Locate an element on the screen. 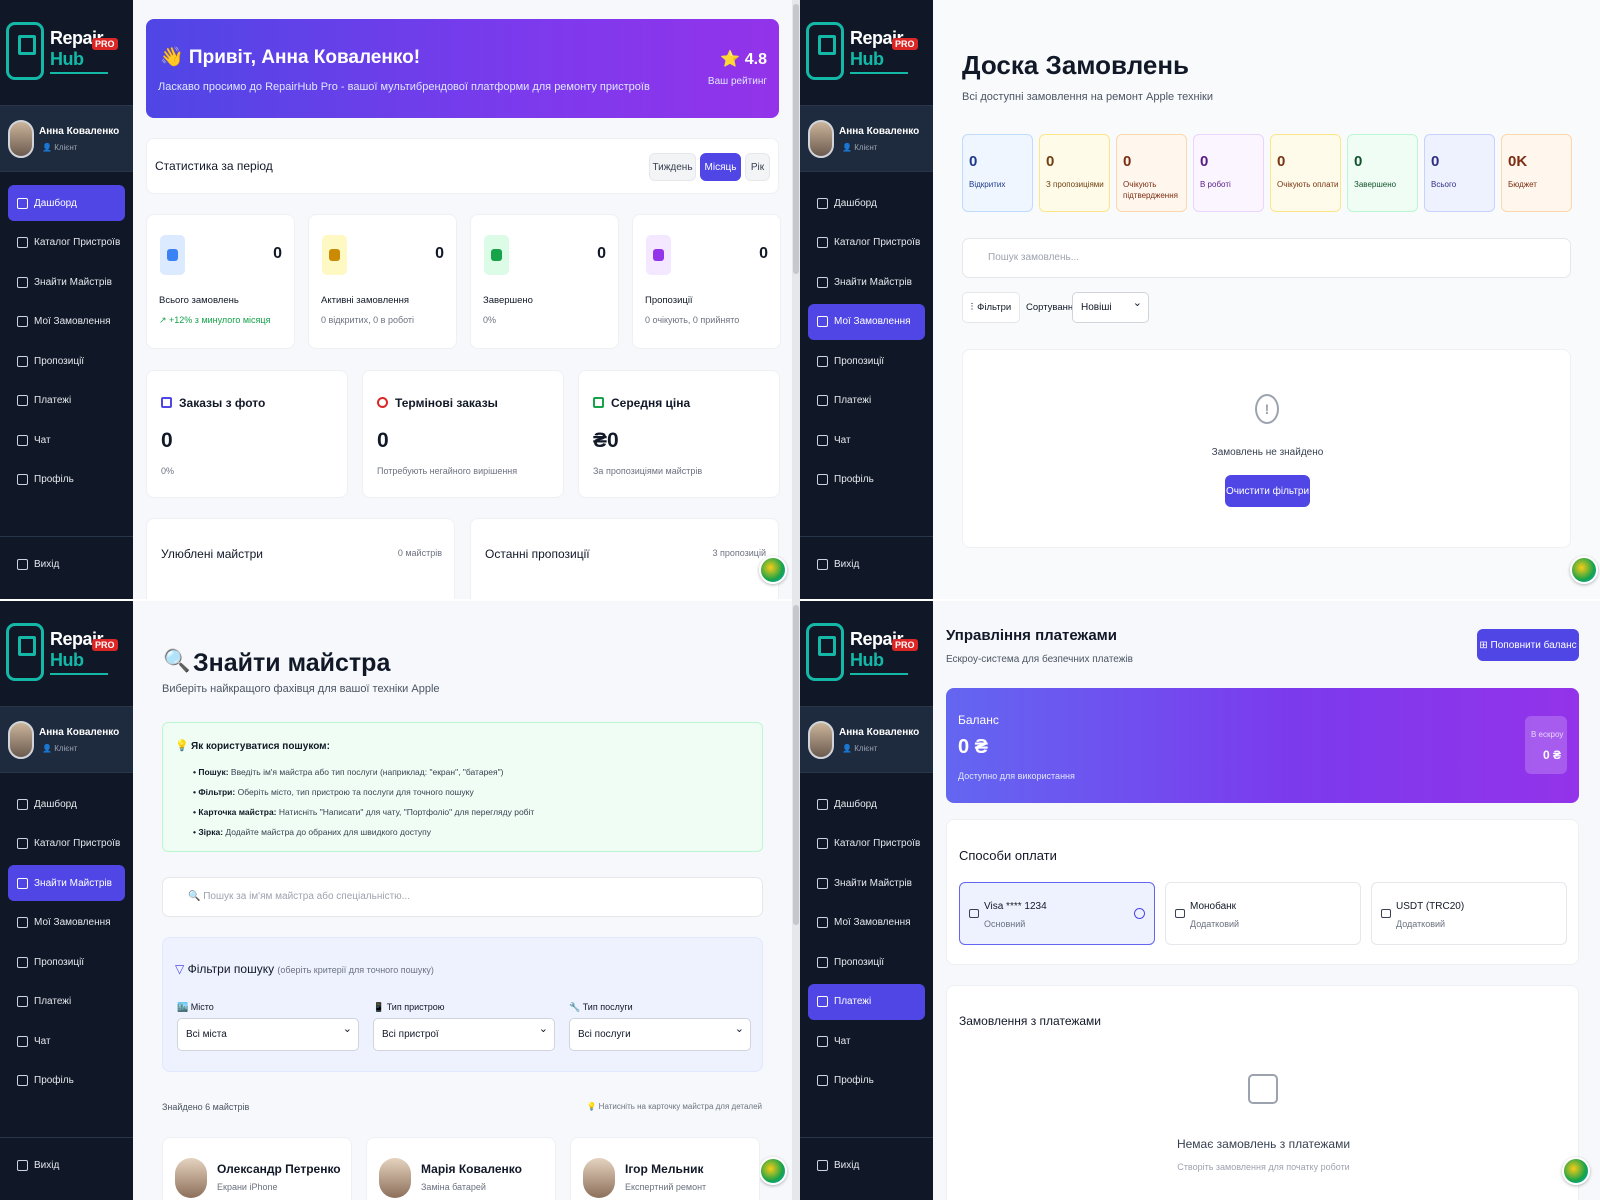 Image resolution: width=1600 pixels, height=1200 pixels. logout-area: Вихід is located at coordinates (866, 567).